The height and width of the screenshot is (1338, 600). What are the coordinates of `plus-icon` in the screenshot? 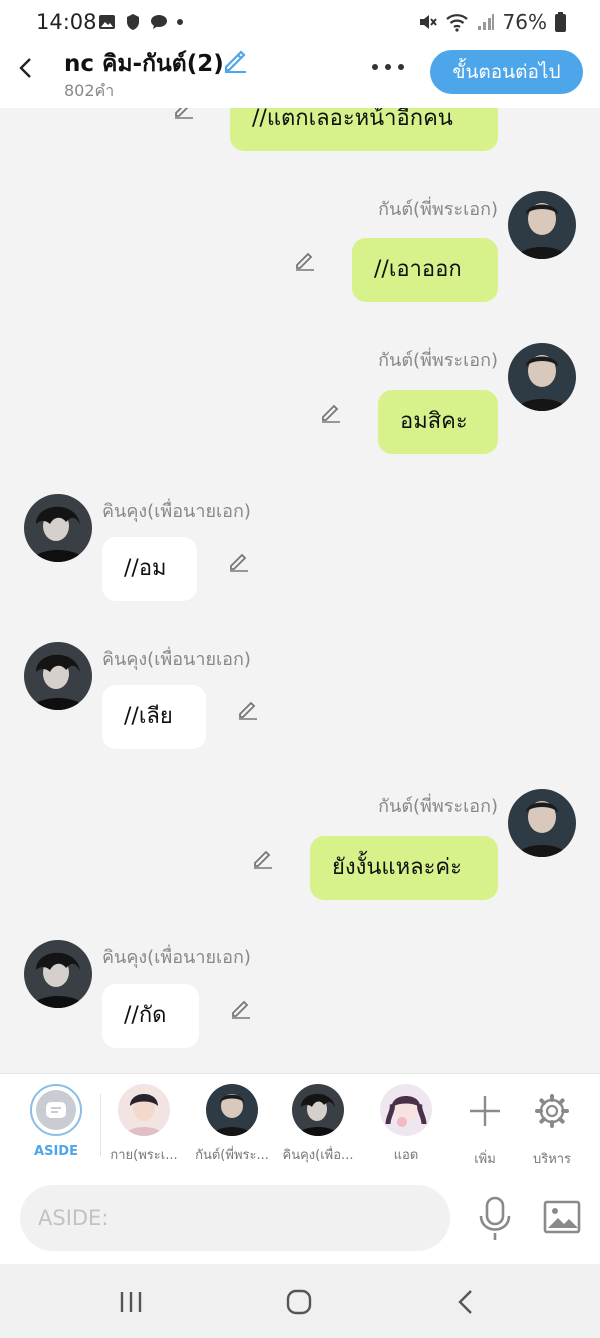 It's located at (485, 1111).